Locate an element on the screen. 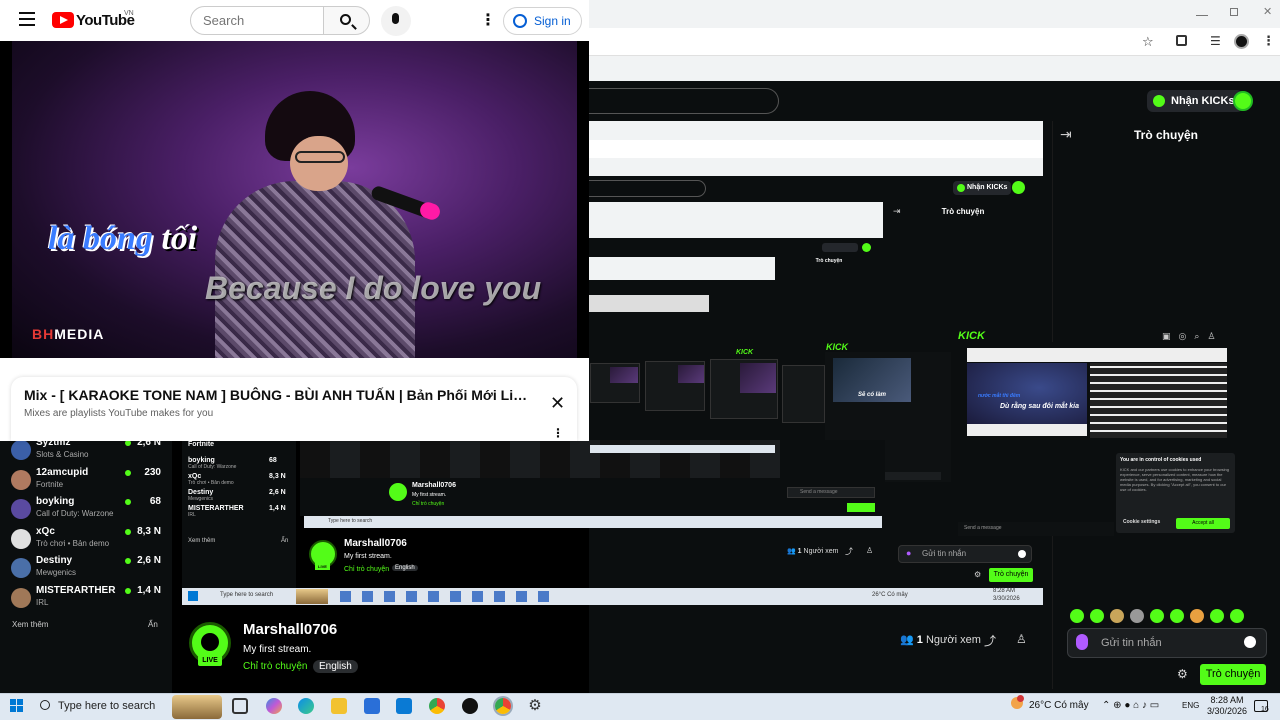 The height and width of the screenshot is (720, 1280). streamer-name: Marshall0706 is located at coordinates (290, 629).